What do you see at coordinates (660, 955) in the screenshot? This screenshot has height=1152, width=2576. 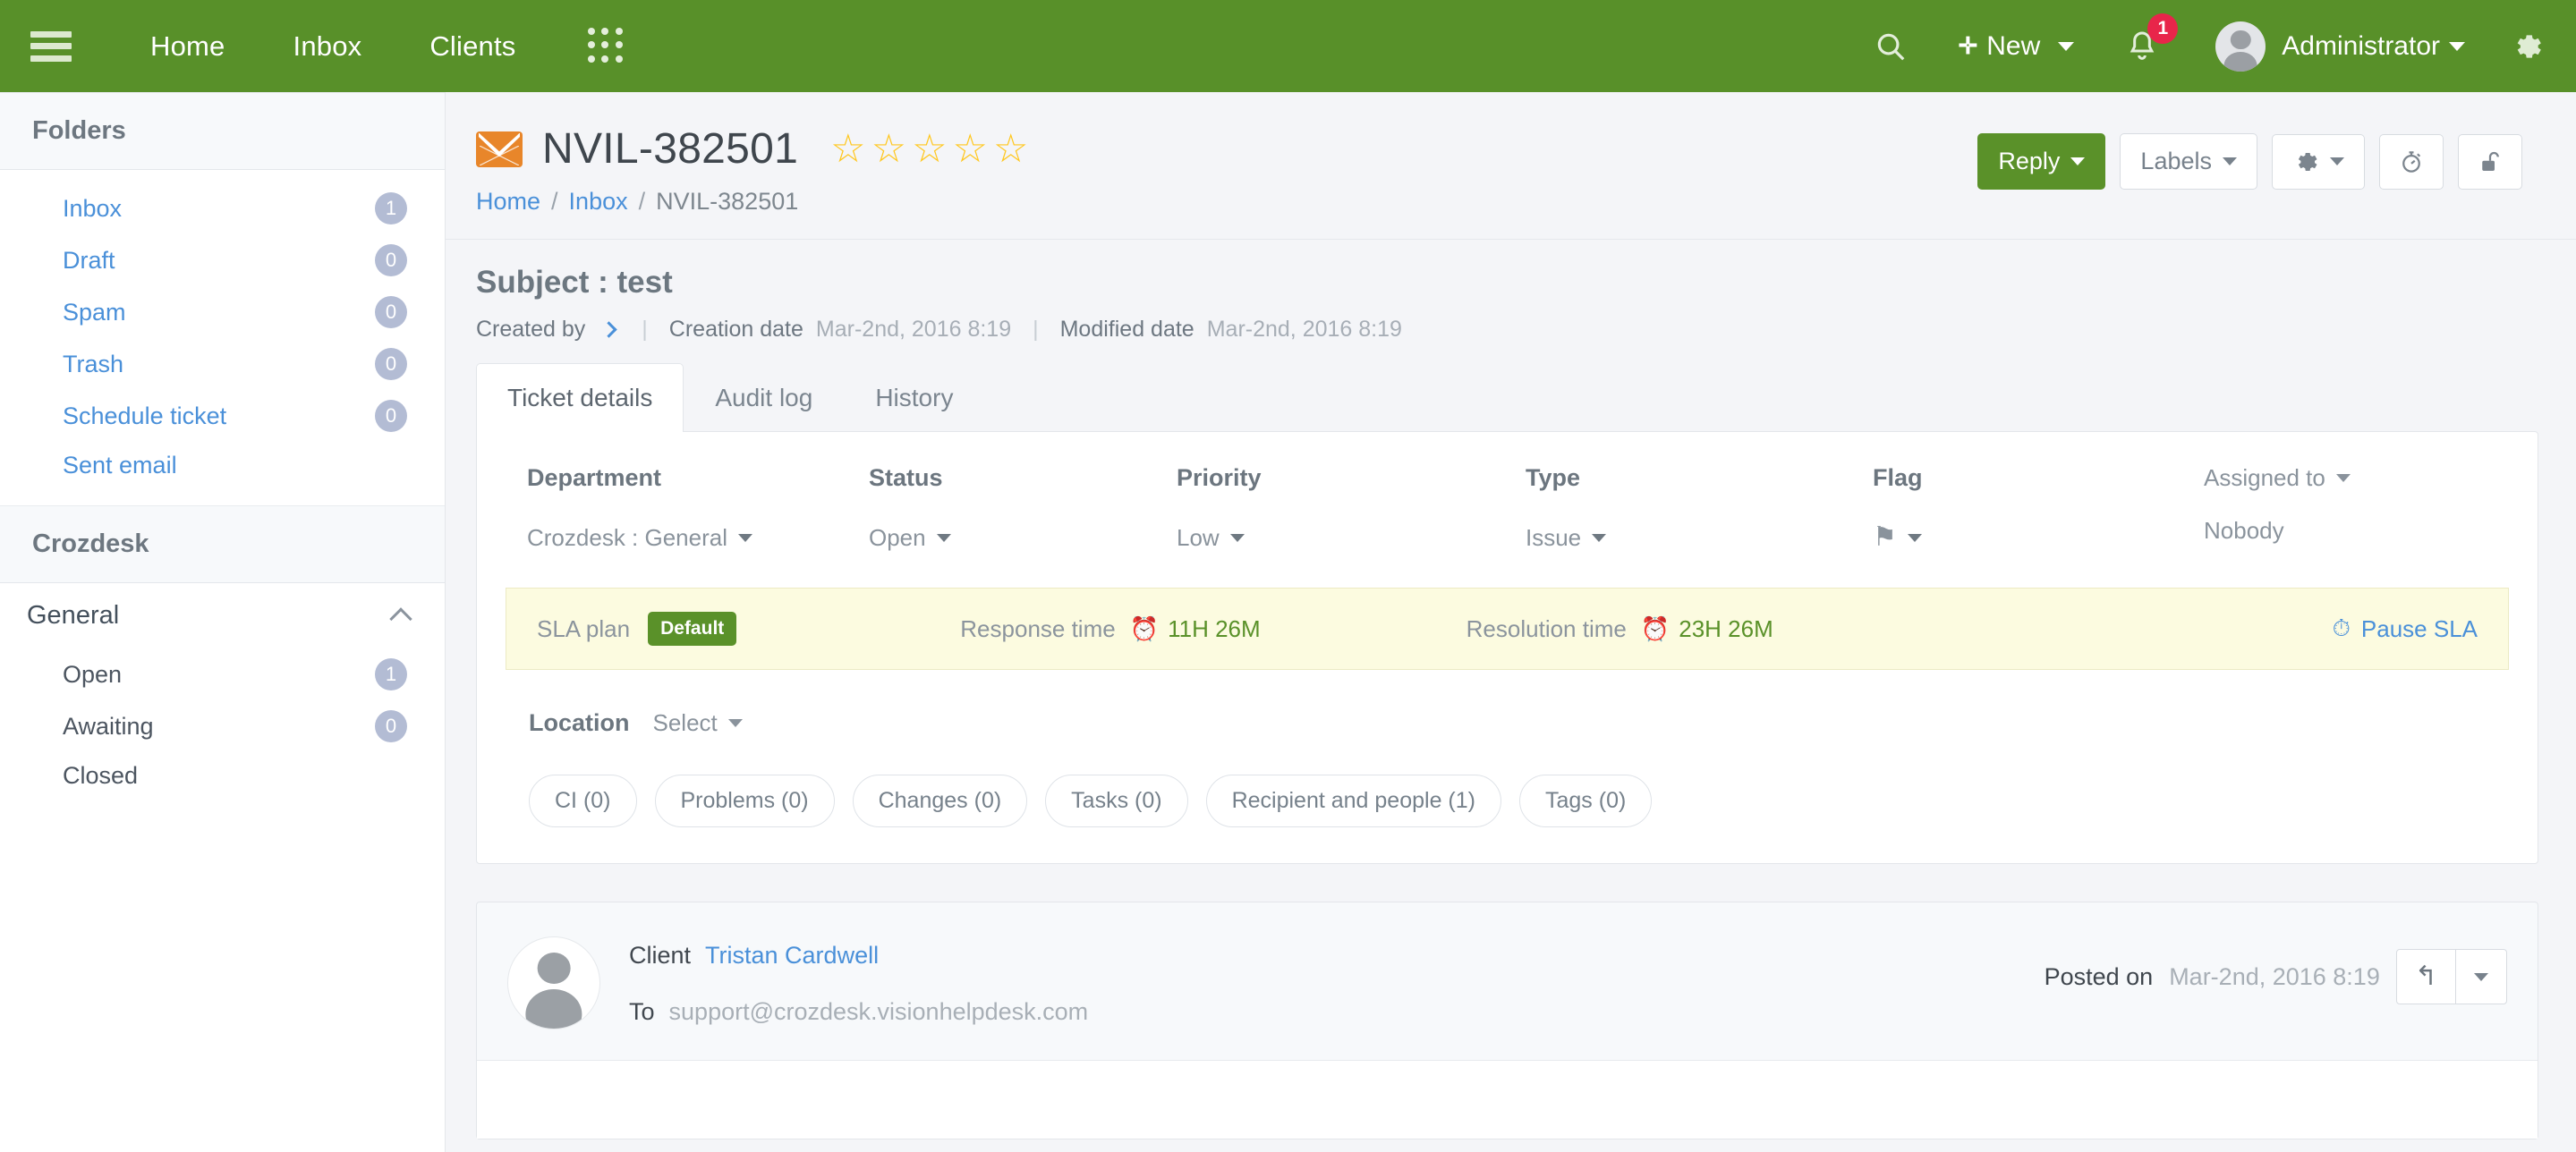 I see `client-label: Client` at bounding box center [660, 955].